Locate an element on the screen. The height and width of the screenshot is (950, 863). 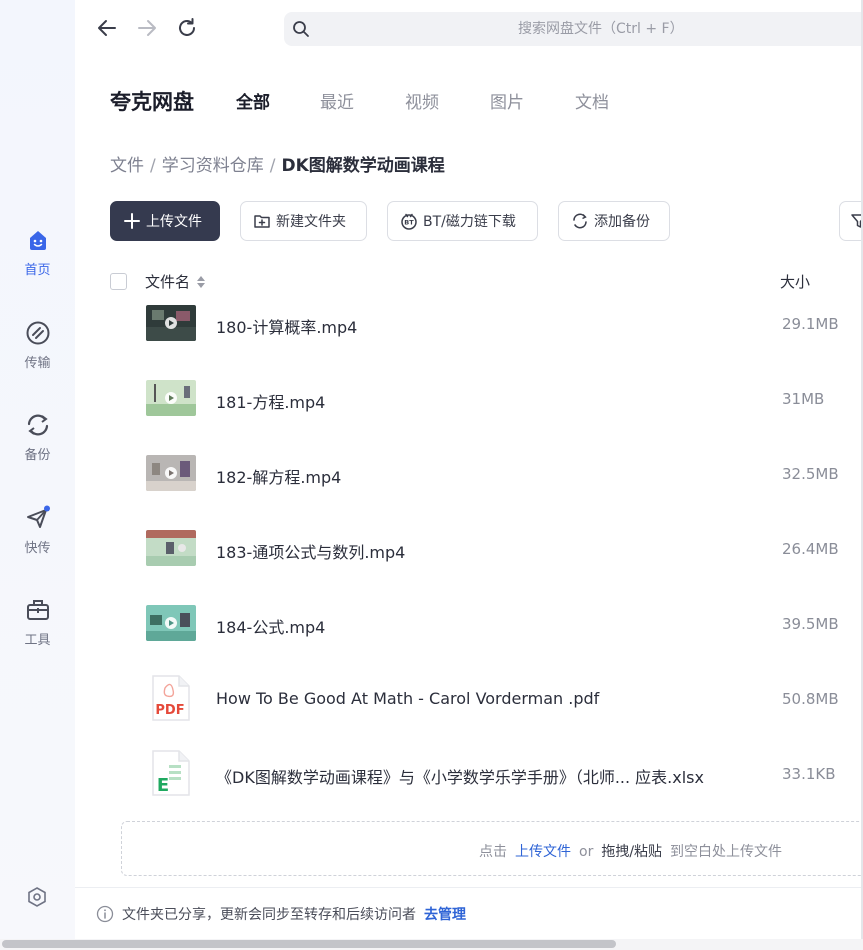
table-row: 182-解方程.mp4 32.5MB is located at coordinates (469, 492).